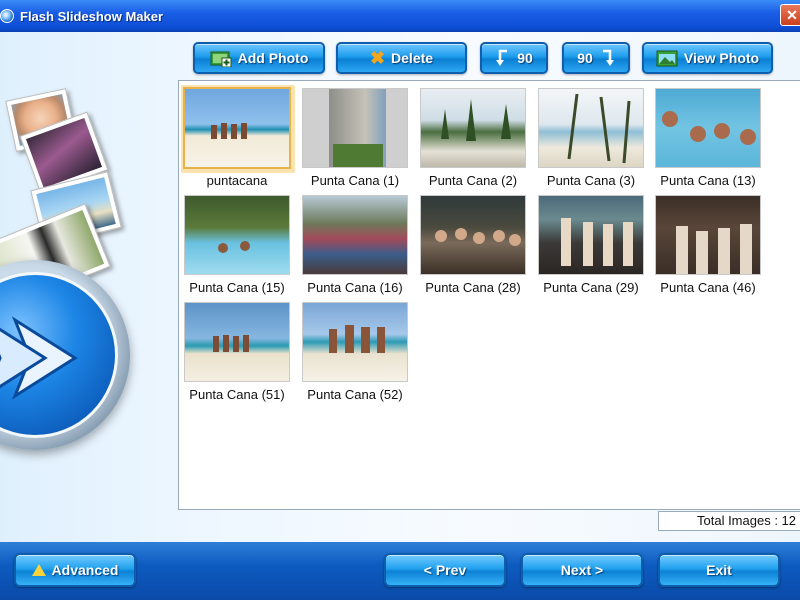 This screenshot has height=600, width=800. What do you see at coordinates (238, 136) in the screenshot?
I see `photo-thumbnail: puntacana` at bounding box center [238, 136].